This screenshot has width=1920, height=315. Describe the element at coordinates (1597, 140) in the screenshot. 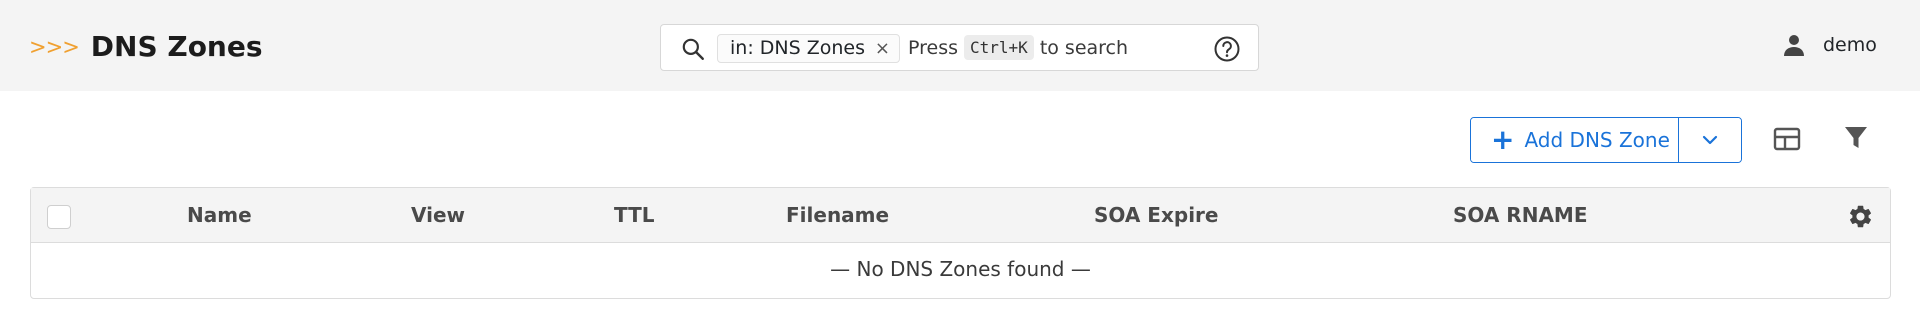

I see `add-dns-zone-label: Add DNS Zone` at that location.